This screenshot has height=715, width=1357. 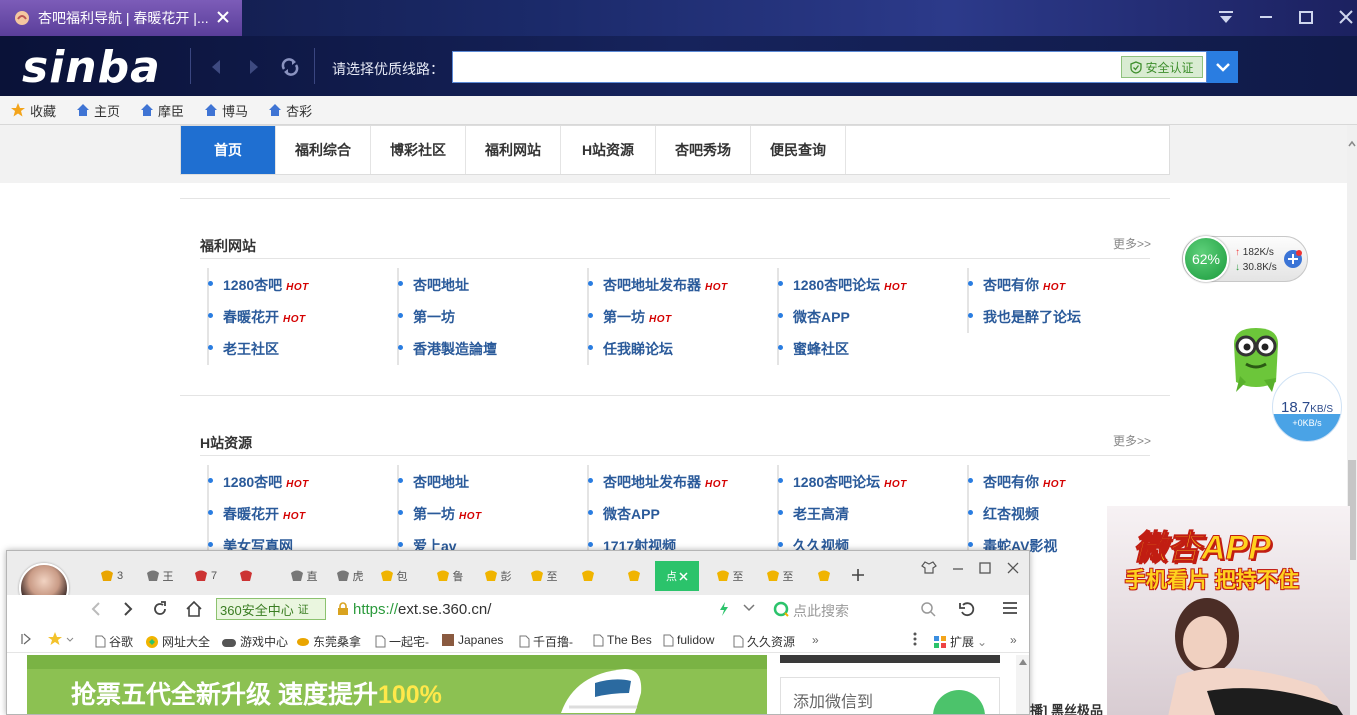 I want to click on bookmark-item: Japanes, so click(x=472, y=640).